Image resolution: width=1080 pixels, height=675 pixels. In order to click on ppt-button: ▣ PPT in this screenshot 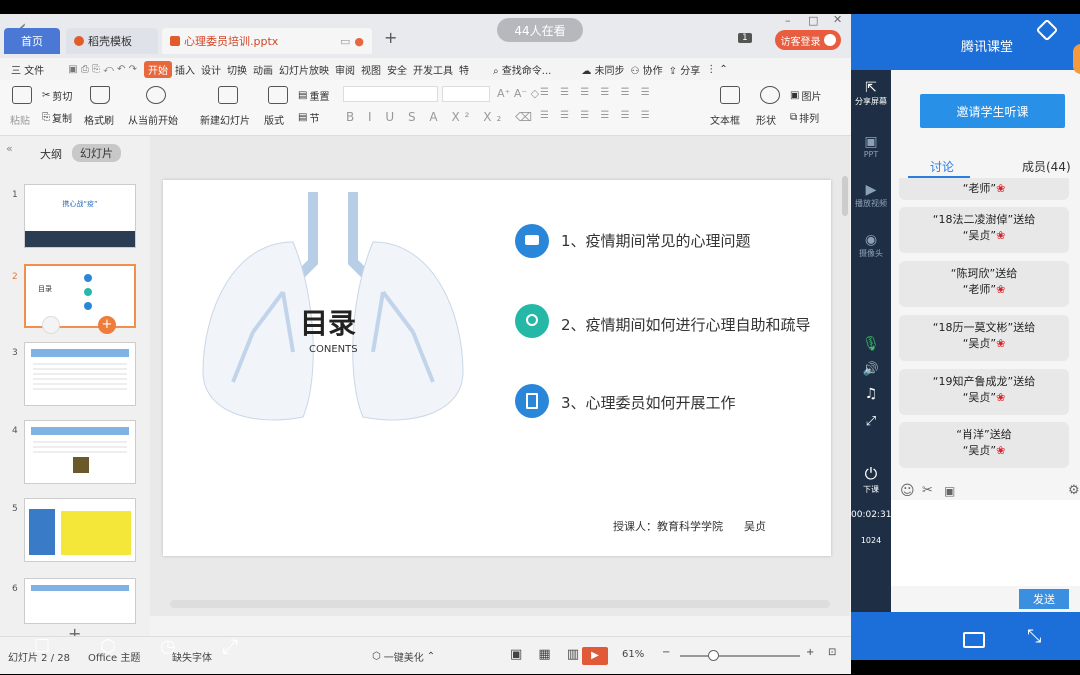, I will do `click(871, 146)`.